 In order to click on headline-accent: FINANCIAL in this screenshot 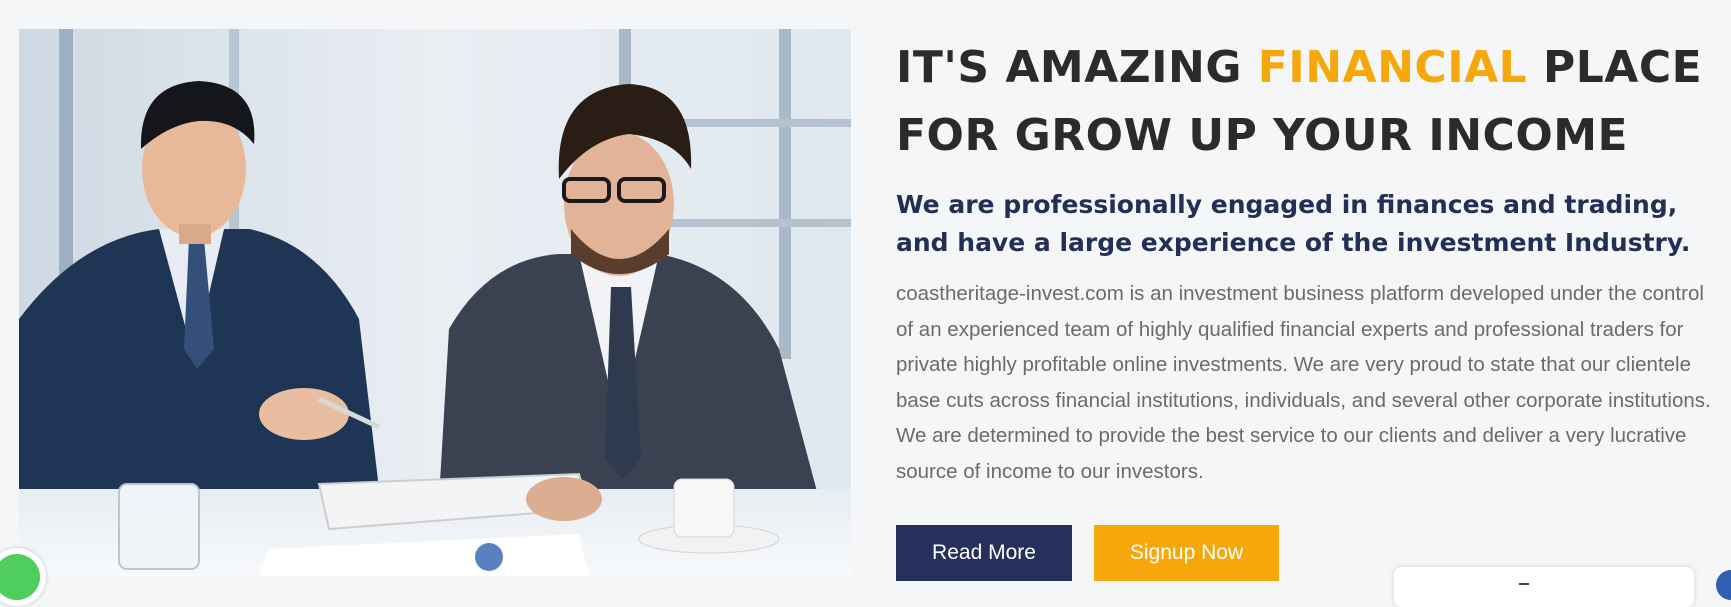, I will do `click(1392, 67)`.